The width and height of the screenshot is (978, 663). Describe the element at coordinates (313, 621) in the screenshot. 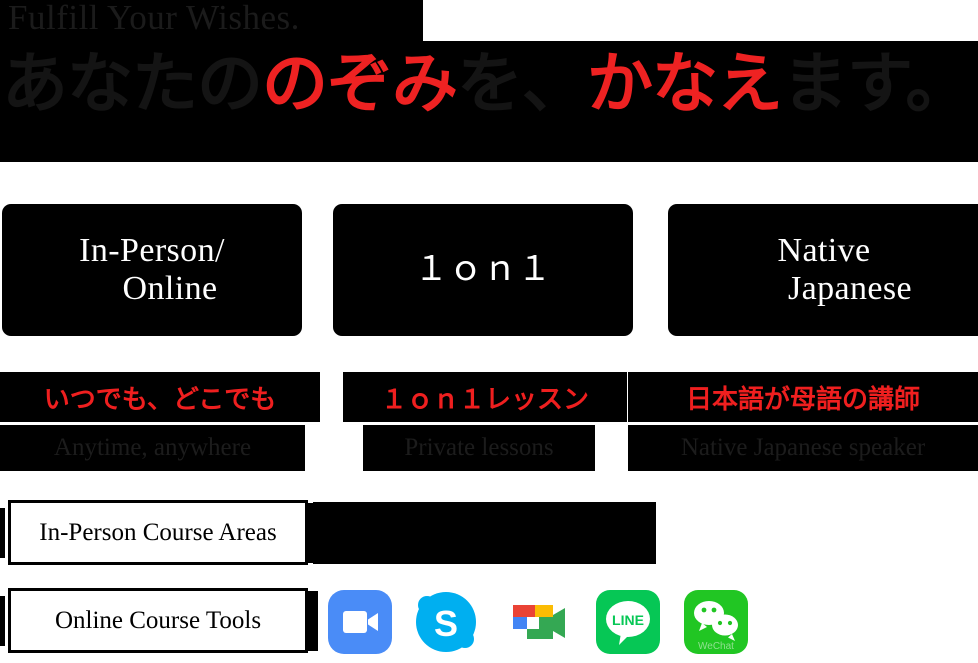

I see `tools-row-connector` at that location.